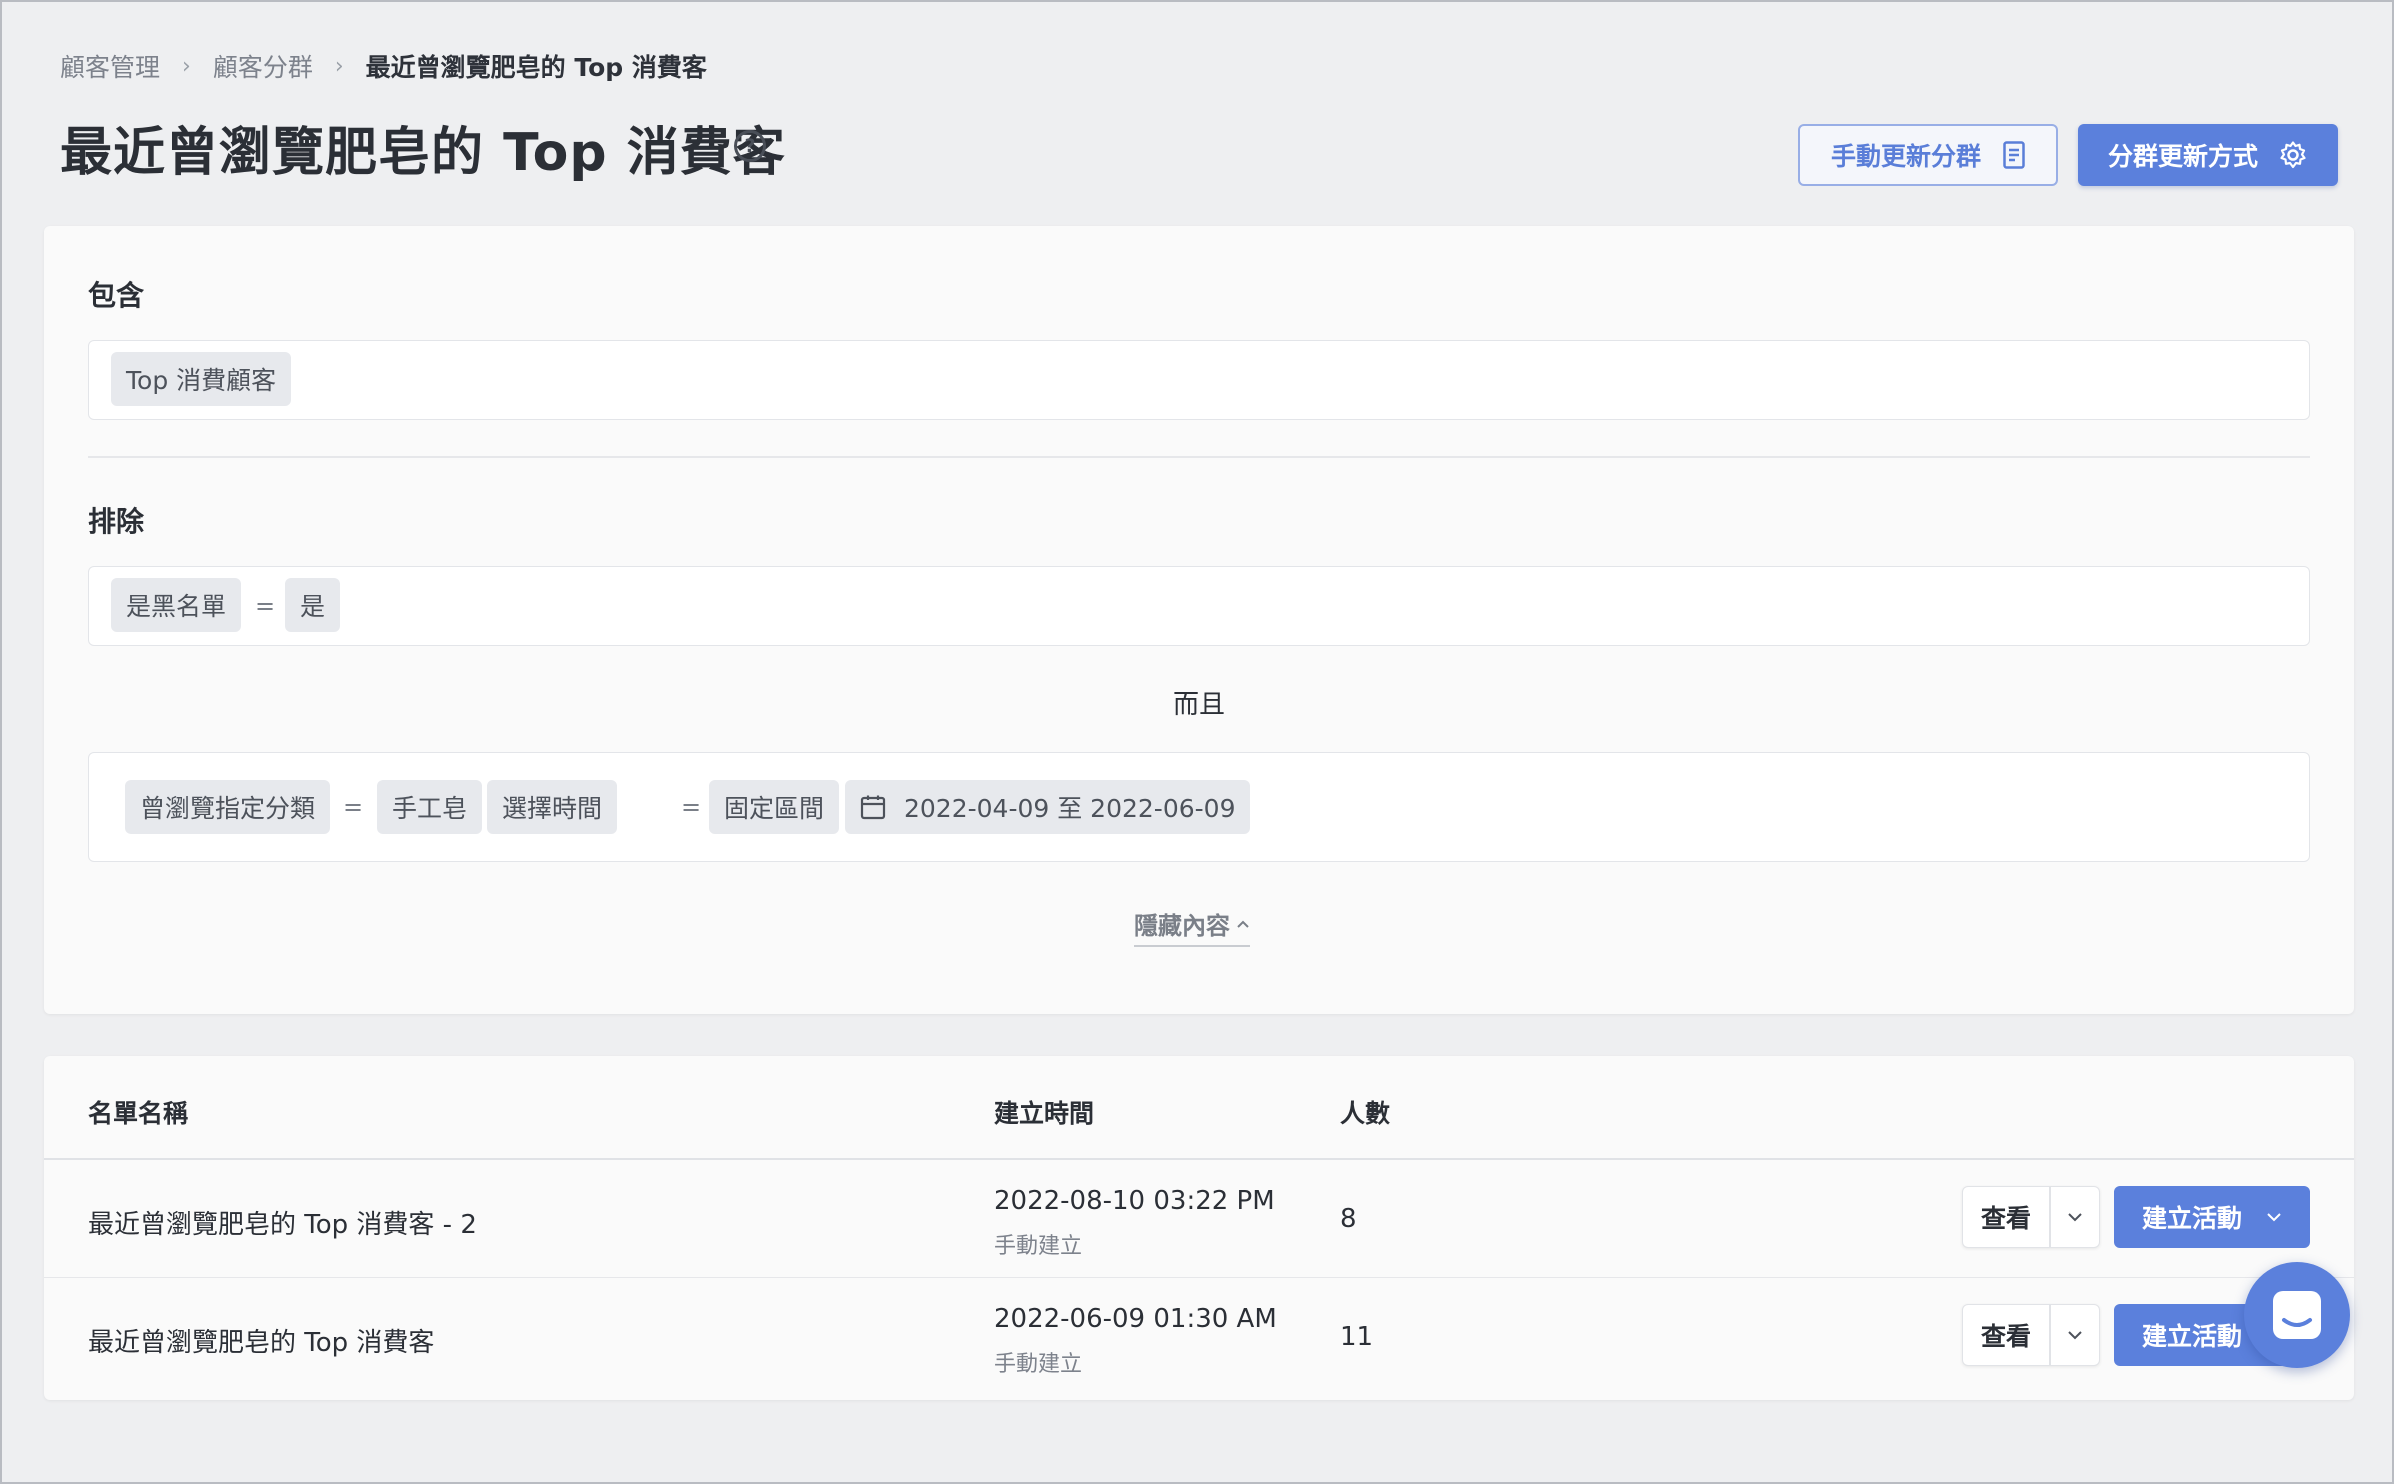  Describe the element at coordinates (116, 521) in the screenshot. I see `exclude-label: 排除` at that location.